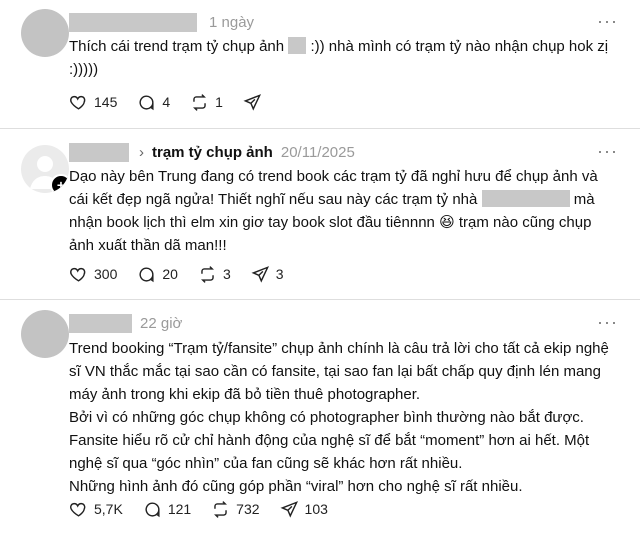  What do you see at coordinates (219, 102) in the screenshot?
I see `repost-count: 1` at bounding box center [219, 102].